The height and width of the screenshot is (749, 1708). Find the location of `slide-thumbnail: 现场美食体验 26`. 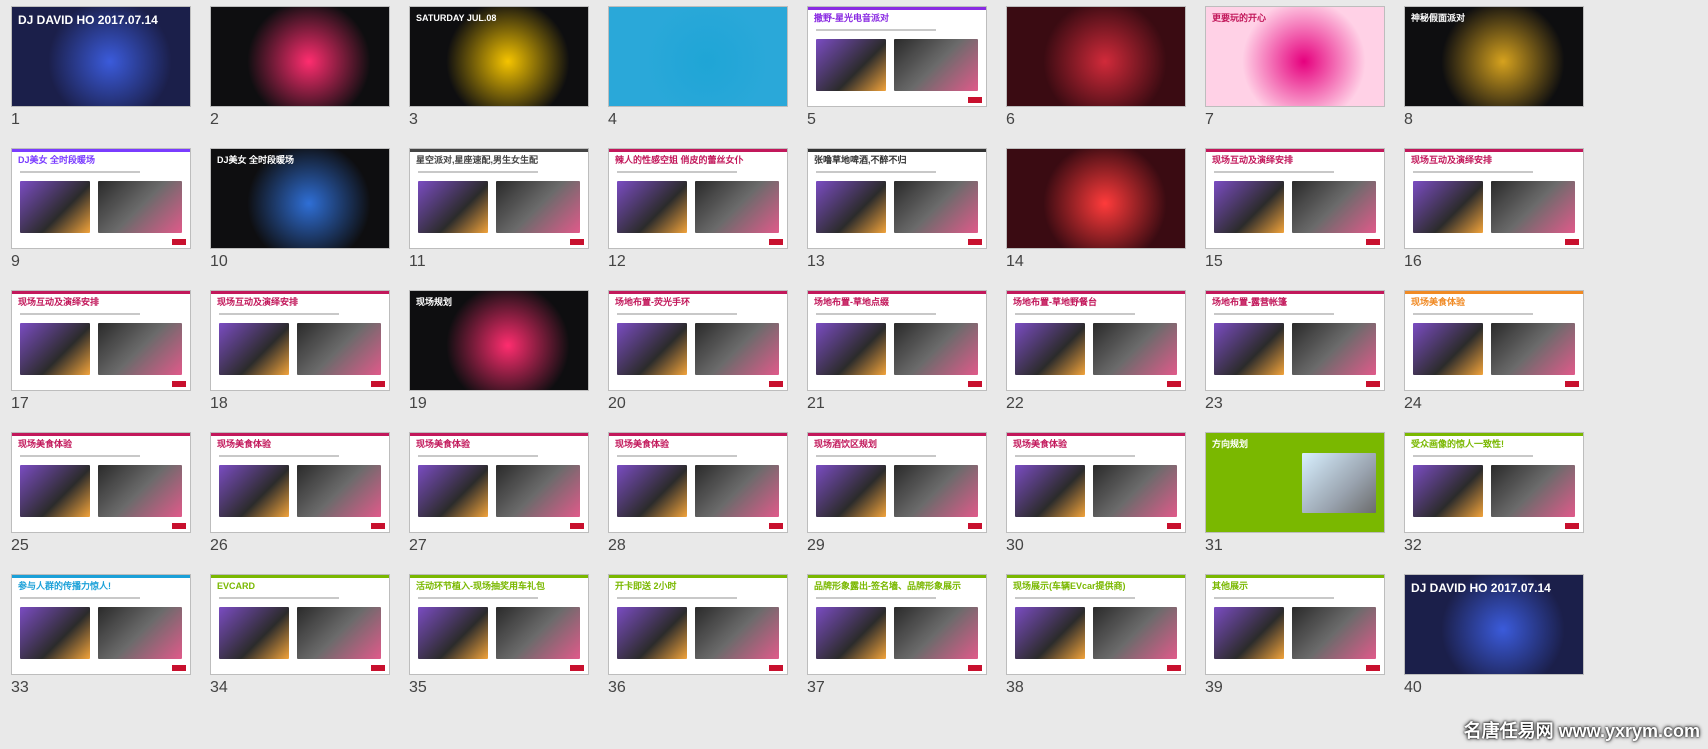

slide-thumbnail: 现场美食体验 26 is located at coordinates (297, 496).